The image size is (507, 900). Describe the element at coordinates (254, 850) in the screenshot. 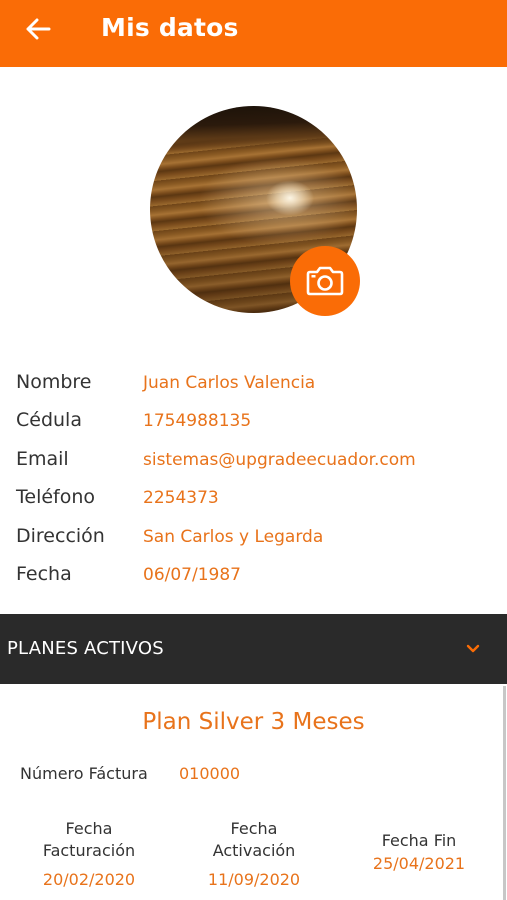

I see `activation-date-label-line2: Activación` at that location.